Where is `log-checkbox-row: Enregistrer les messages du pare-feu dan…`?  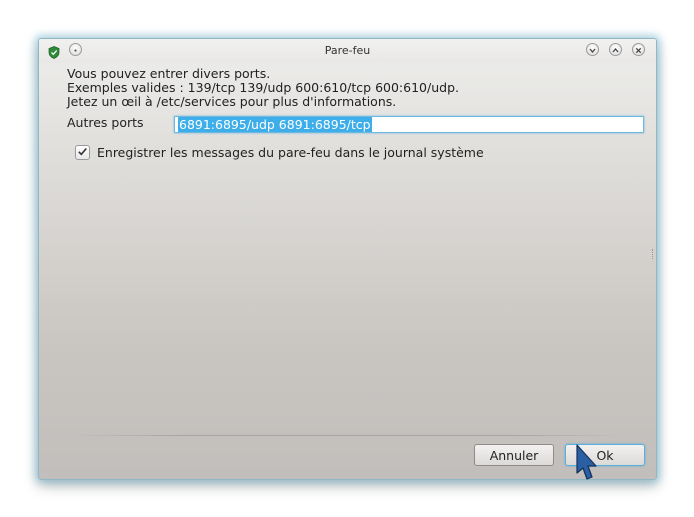
log-checkbox-row: Enregistrer les messages du pare-feu dan… is located at coordinates (279, 152).